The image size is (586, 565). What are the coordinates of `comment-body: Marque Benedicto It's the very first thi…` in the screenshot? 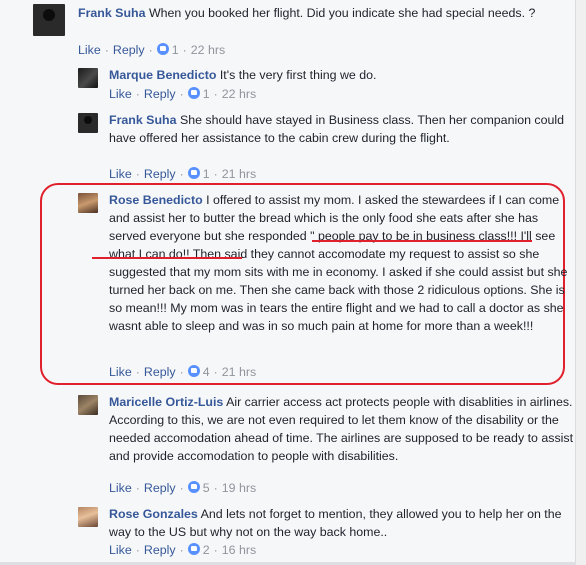 It's located at (343, 75).